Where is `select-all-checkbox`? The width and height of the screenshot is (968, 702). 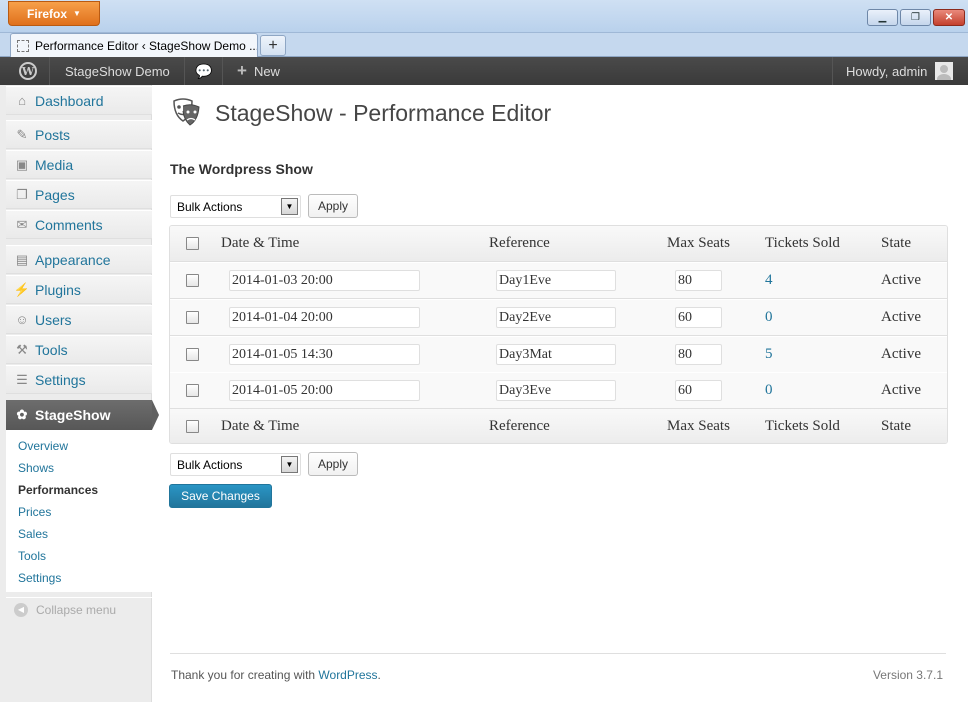
select-all-checkbox is located at coordinates (192, 243).